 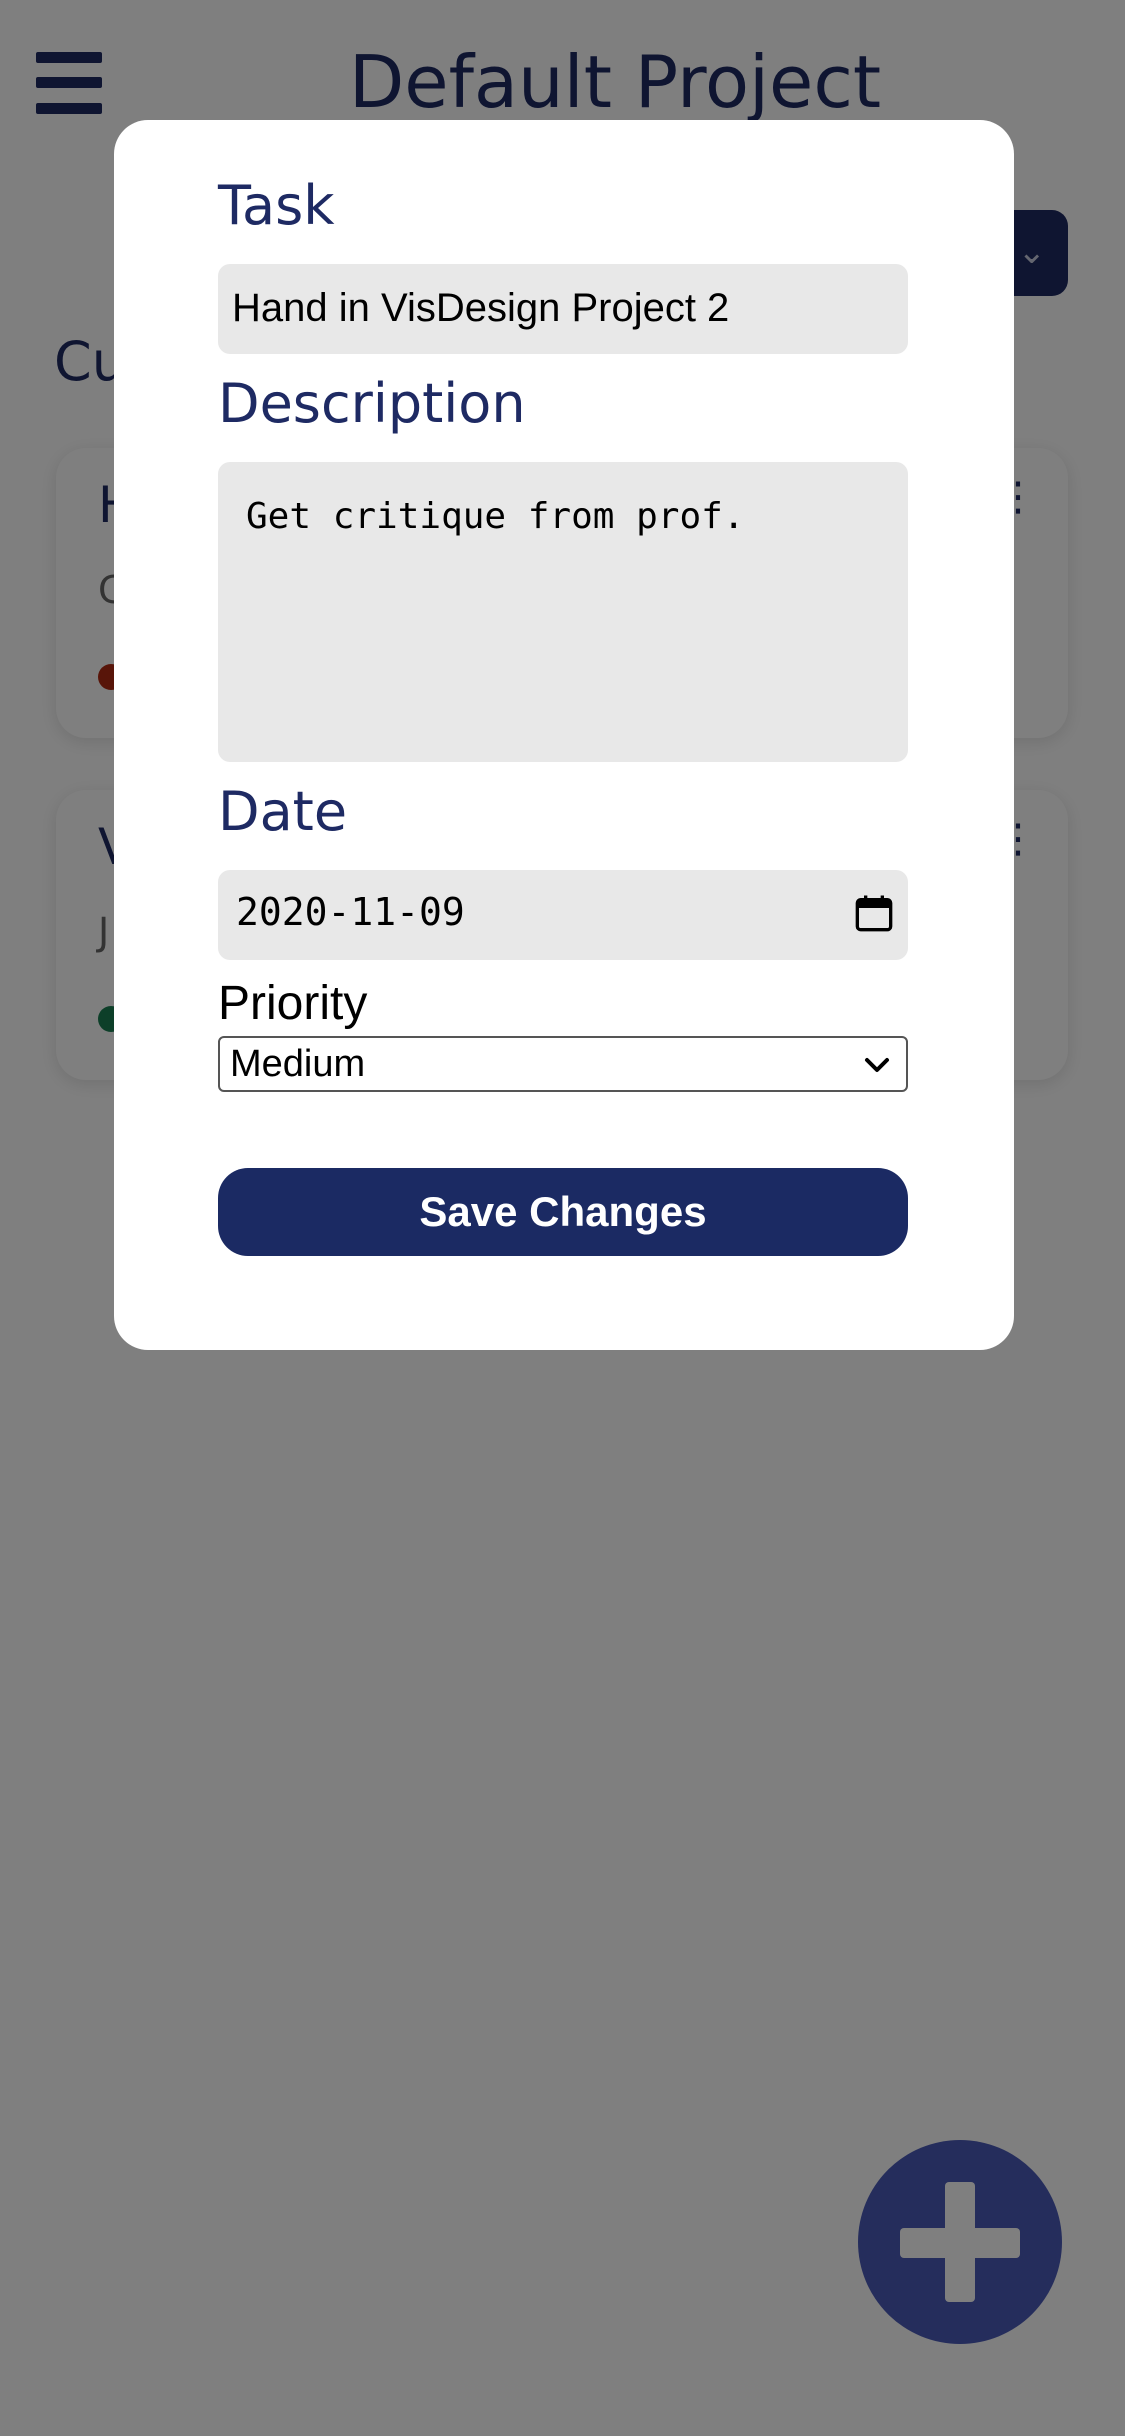 I want to click on save-changes-button: Save Changes, so click(x=563, y=1212).